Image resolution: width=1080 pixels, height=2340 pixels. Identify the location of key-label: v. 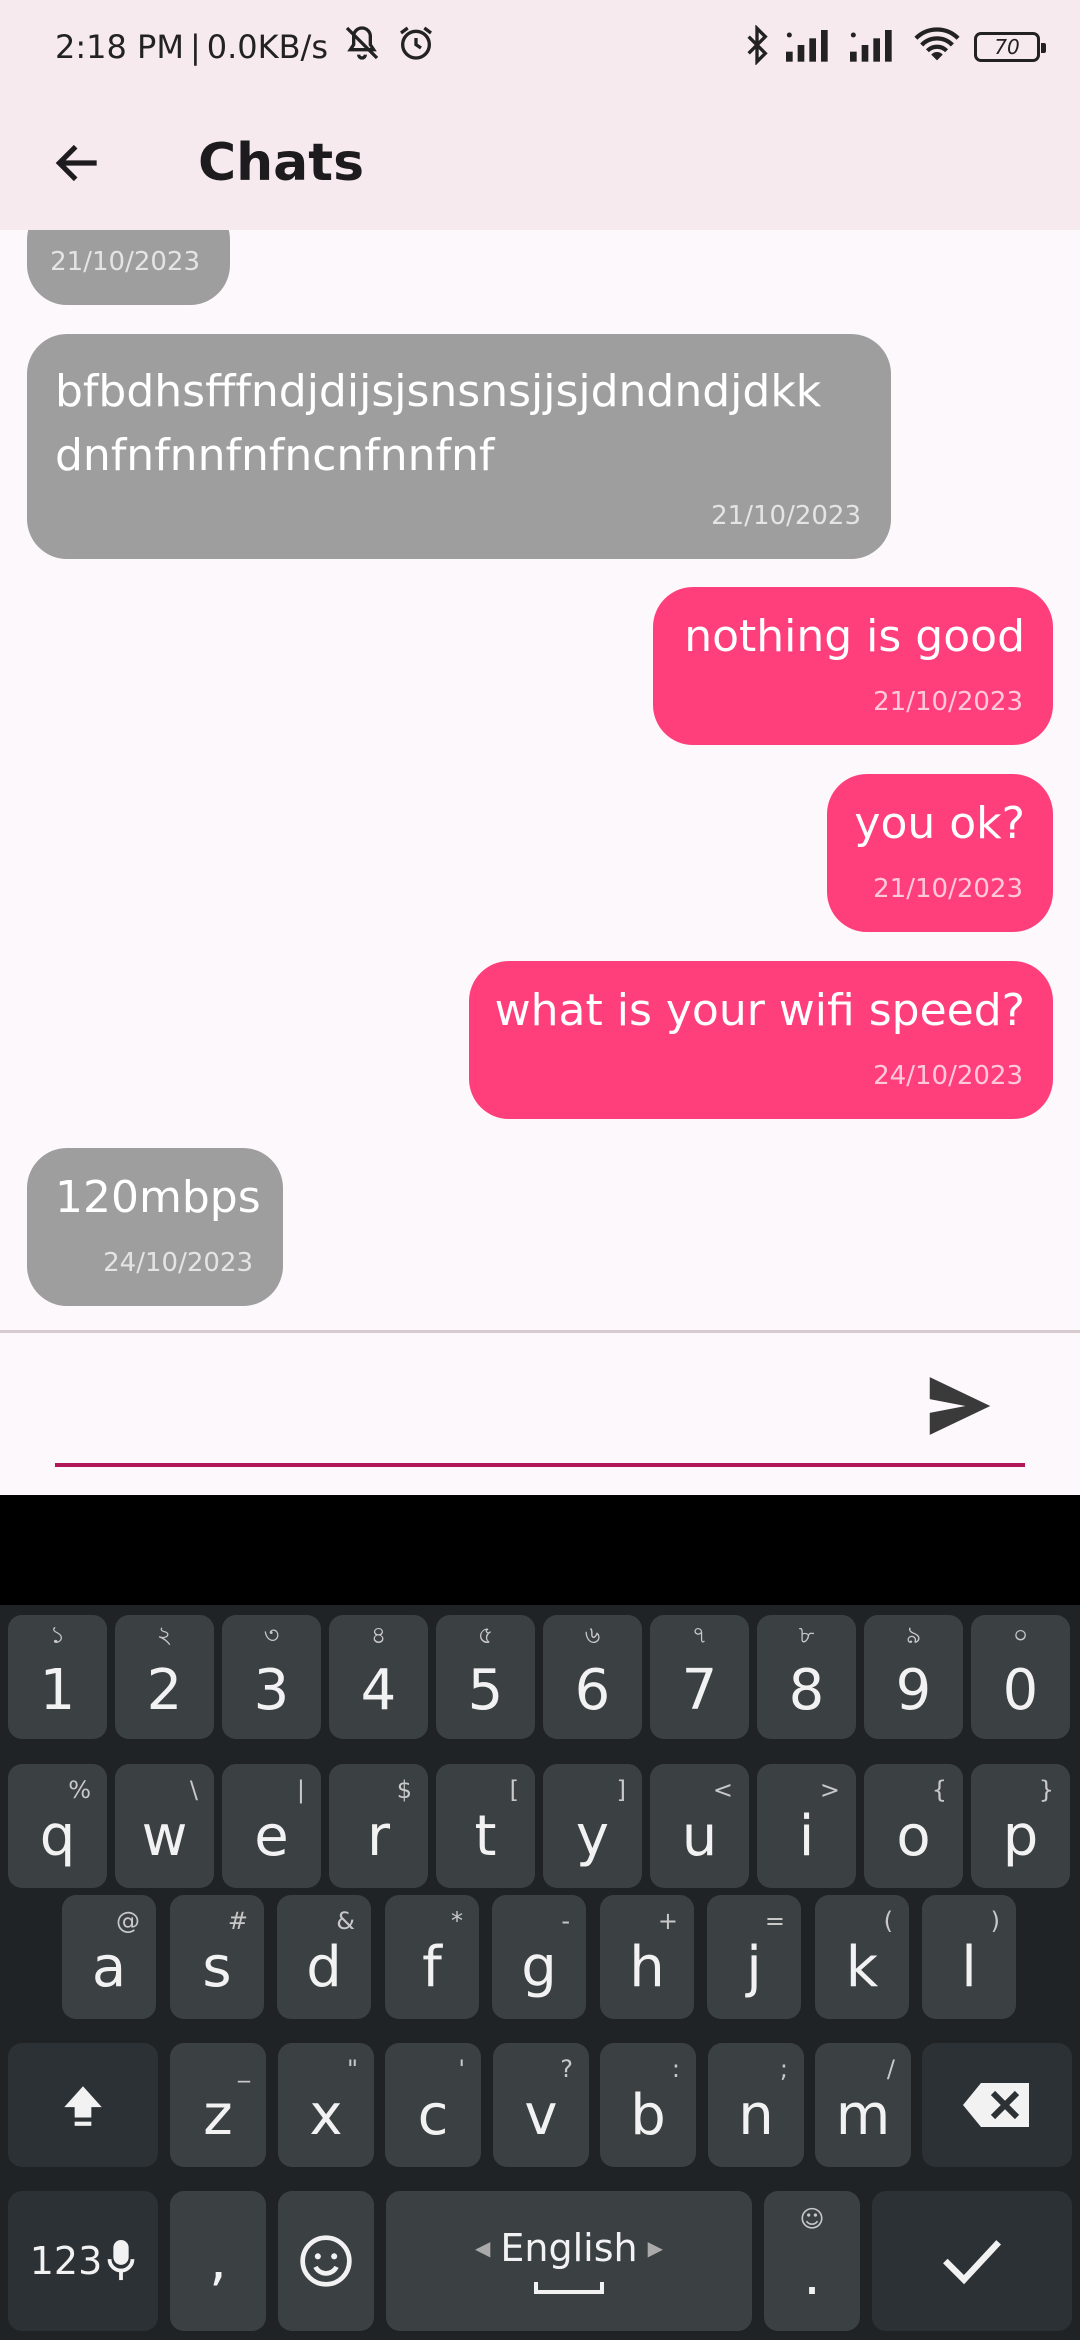
(541, 2115).